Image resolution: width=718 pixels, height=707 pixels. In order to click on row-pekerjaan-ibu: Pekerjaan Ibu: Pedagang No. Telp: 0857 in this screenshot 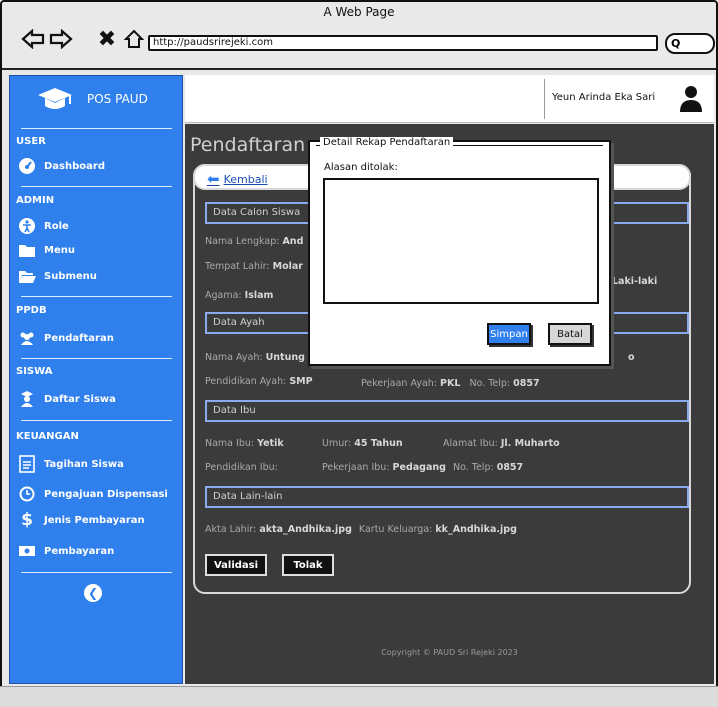, I will do `click(422, 467)`.